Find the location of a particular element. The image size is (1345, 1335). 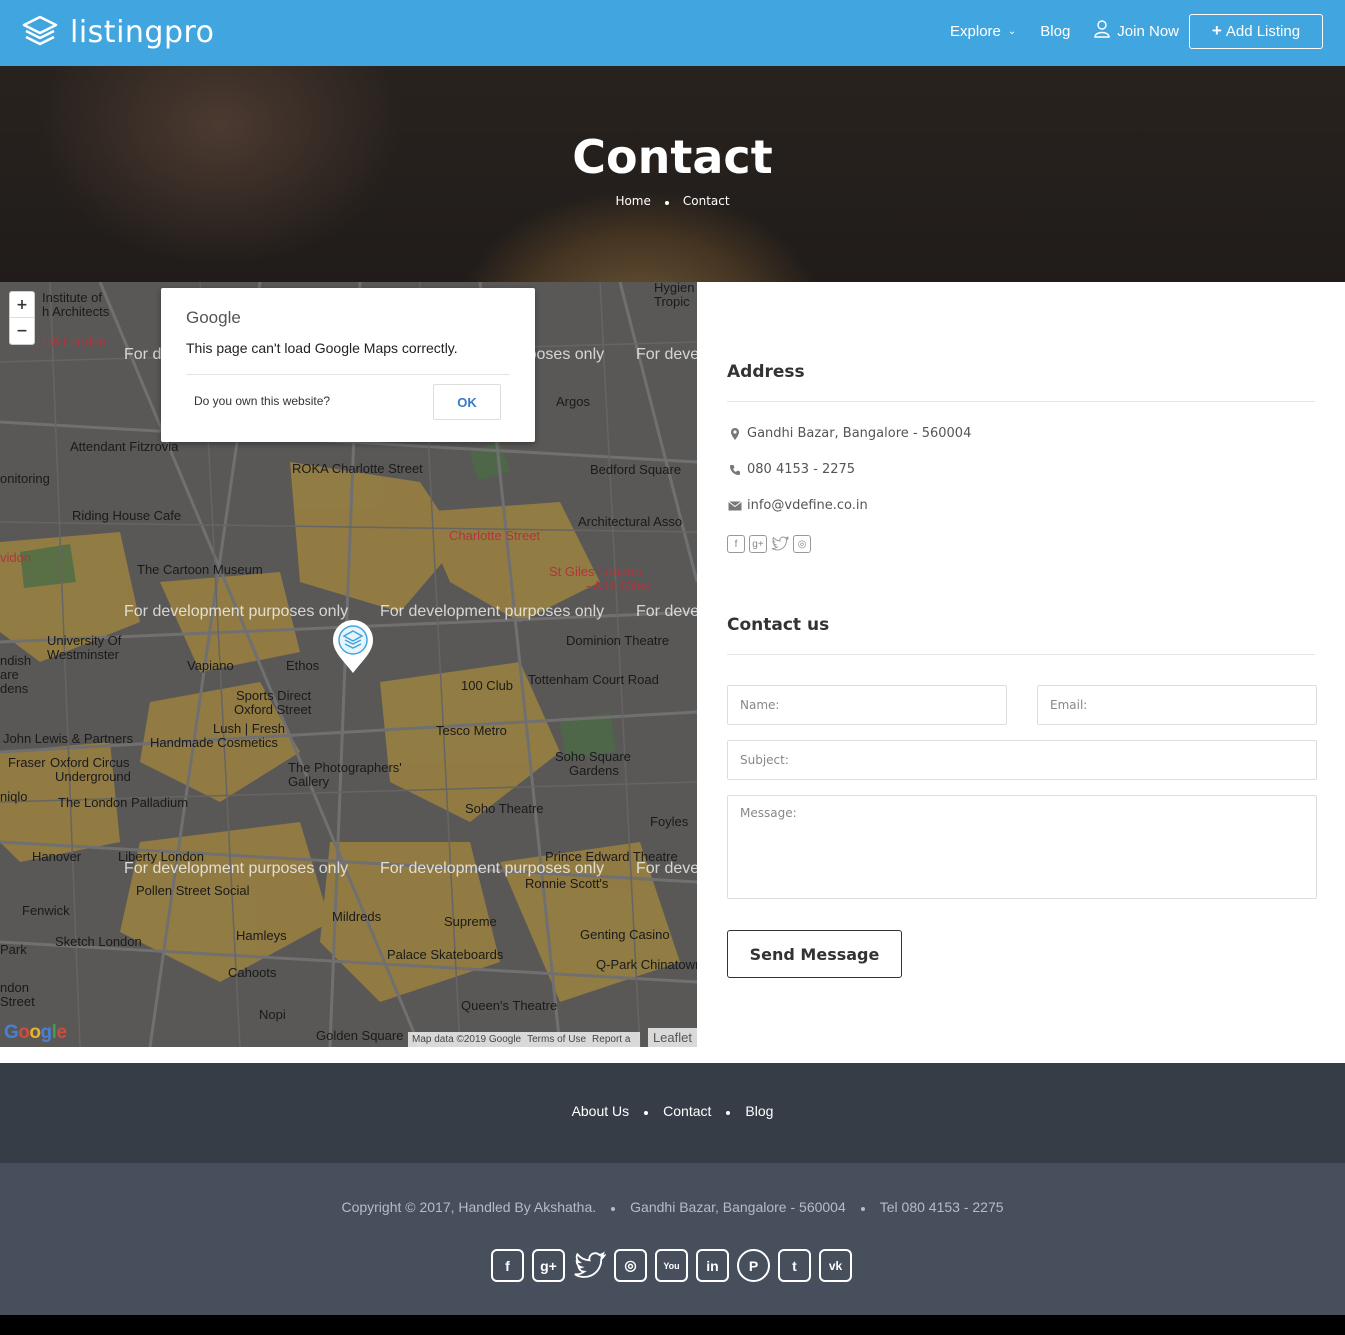

nav-join-now: Join Now is located at coordinates (1136, 31).